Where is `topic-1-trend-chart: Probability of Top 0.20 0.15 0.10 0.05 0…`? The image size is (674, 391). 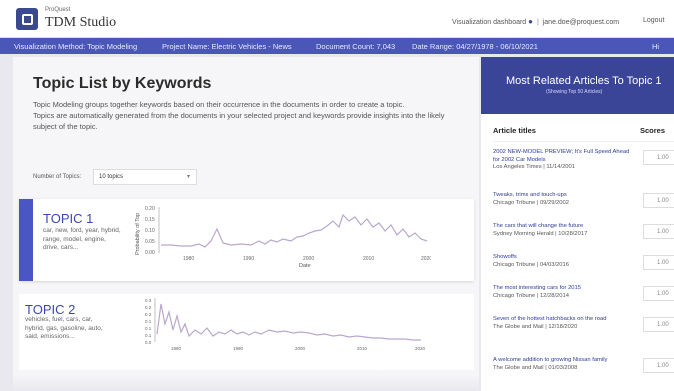
topic-1-trend-chart: Probability of Top 0.20 0.15 0.10 0.05 0… is located at coordinates (283, 237).